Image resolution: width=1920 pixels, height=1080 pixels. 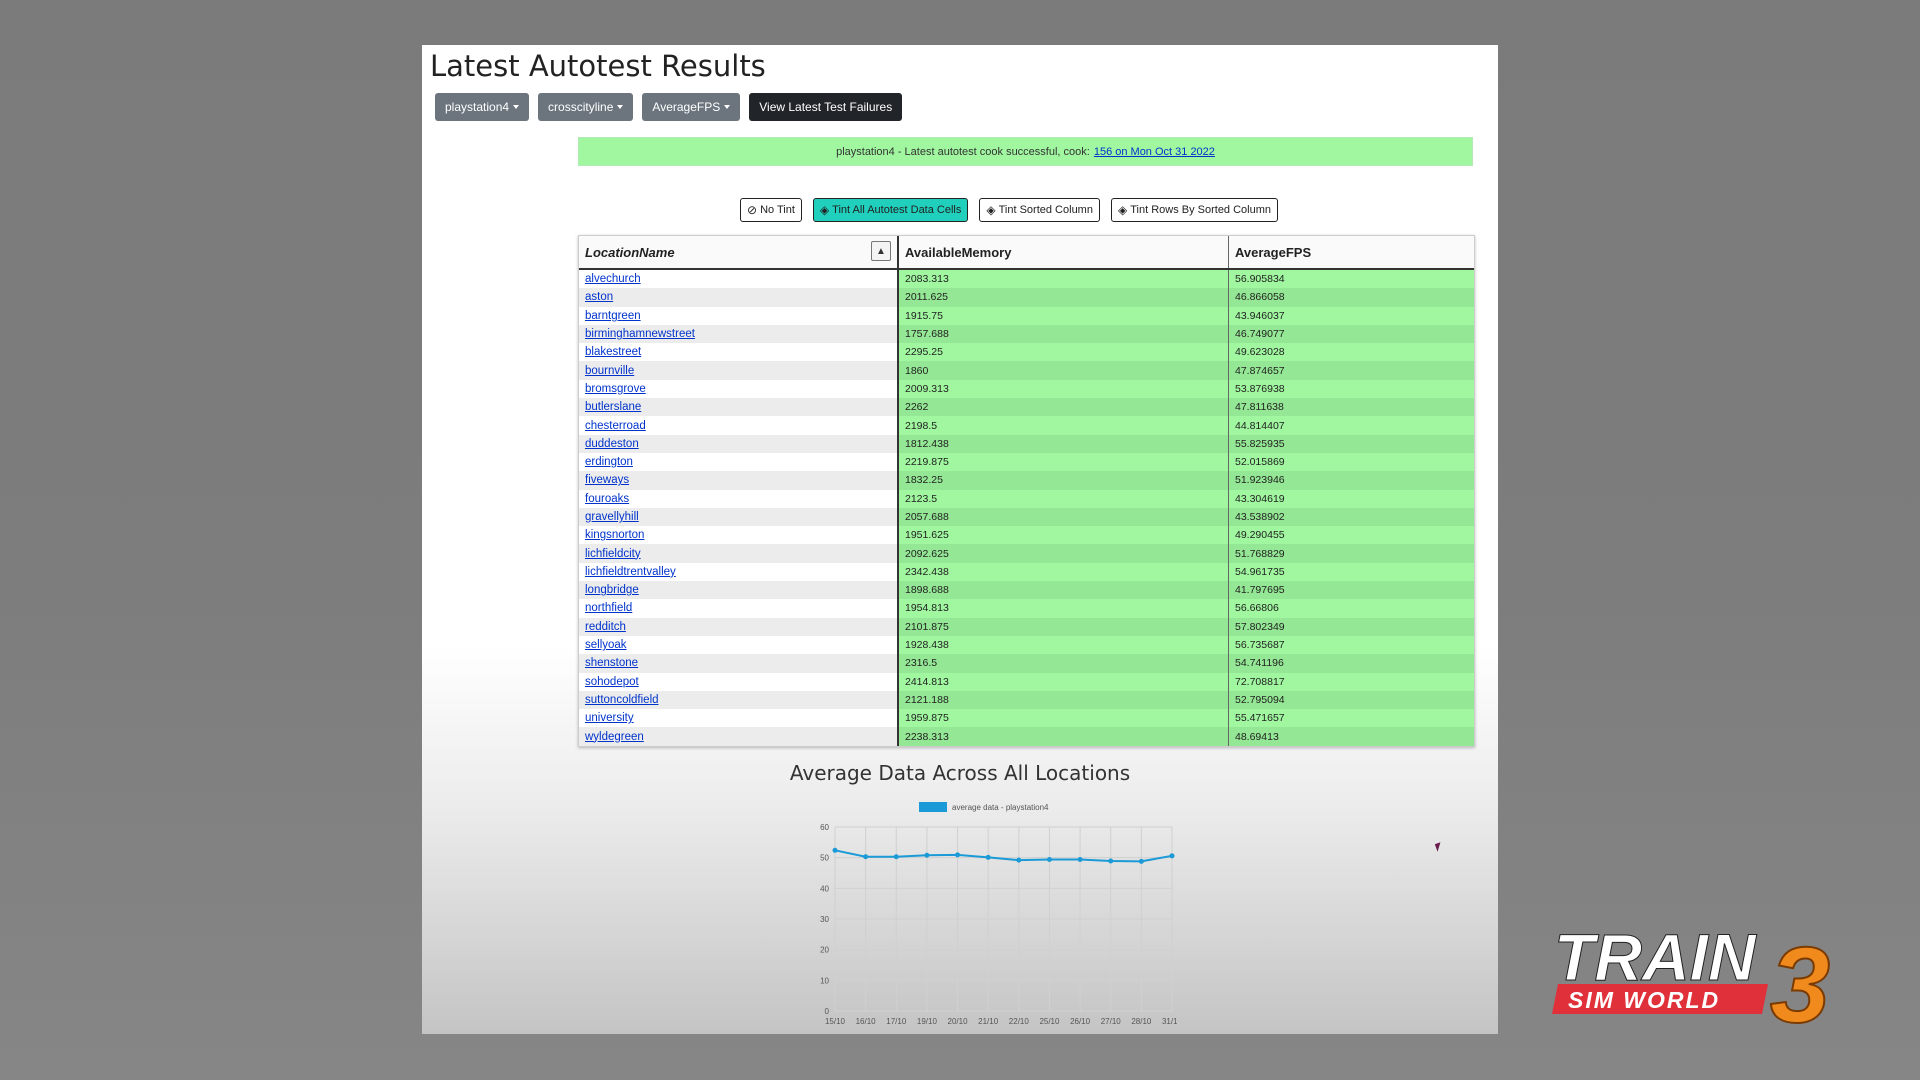 What do you see at coordinates (1351, 663) in the screenshot?
I see `fps-cell: 54.741196` at bounding box center [1351, 663].